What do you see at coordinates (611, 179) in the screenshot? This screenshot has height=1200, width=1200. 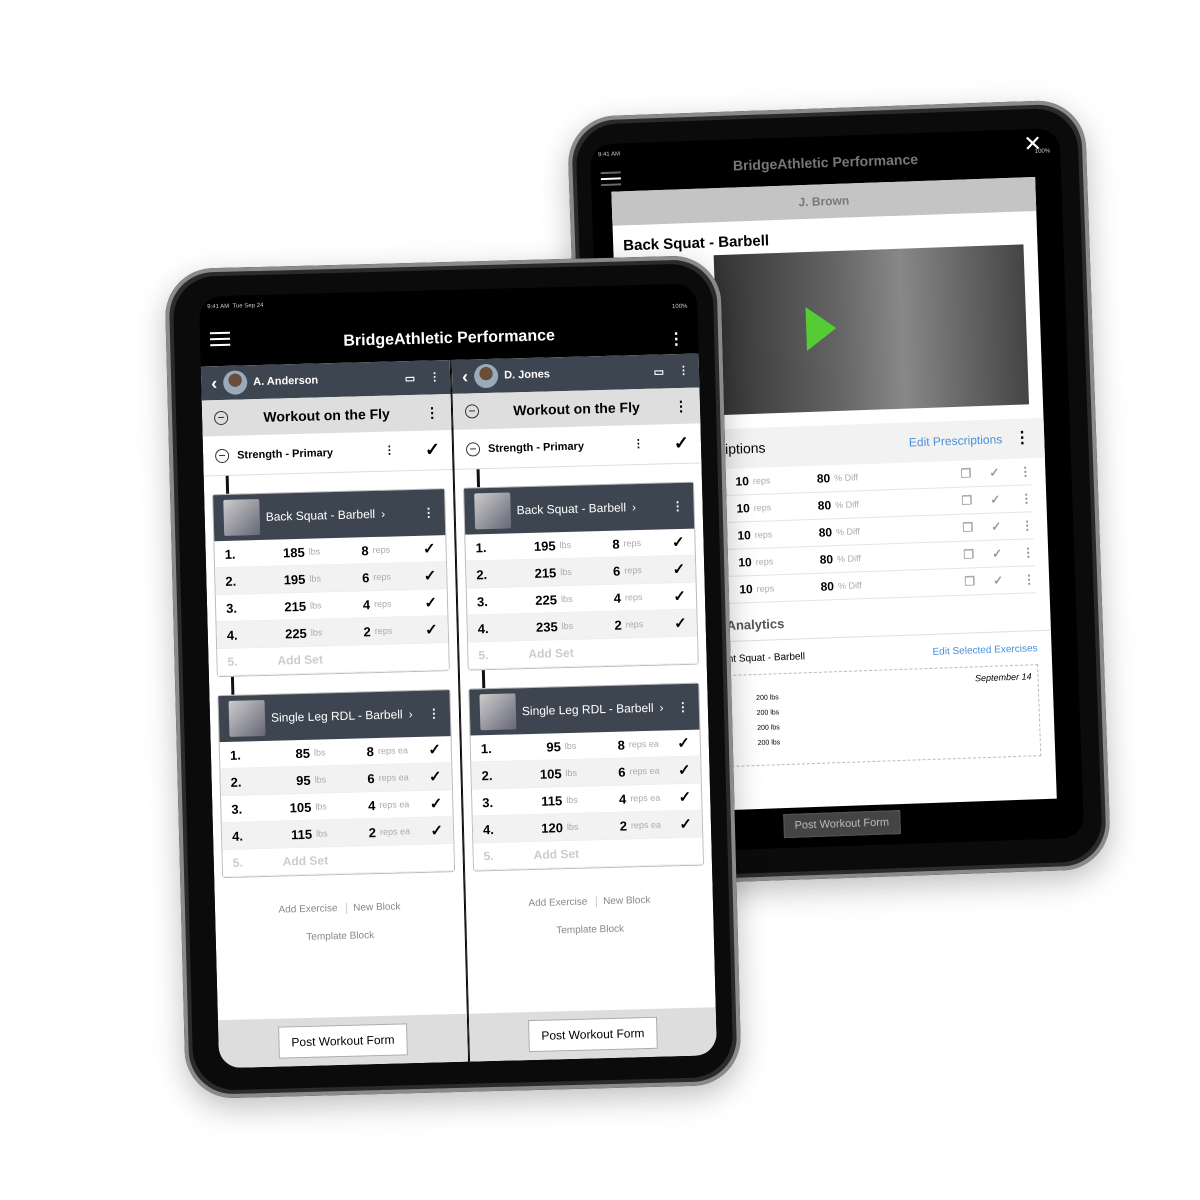 I see `menu-icon` at bounding box center [611, 179].